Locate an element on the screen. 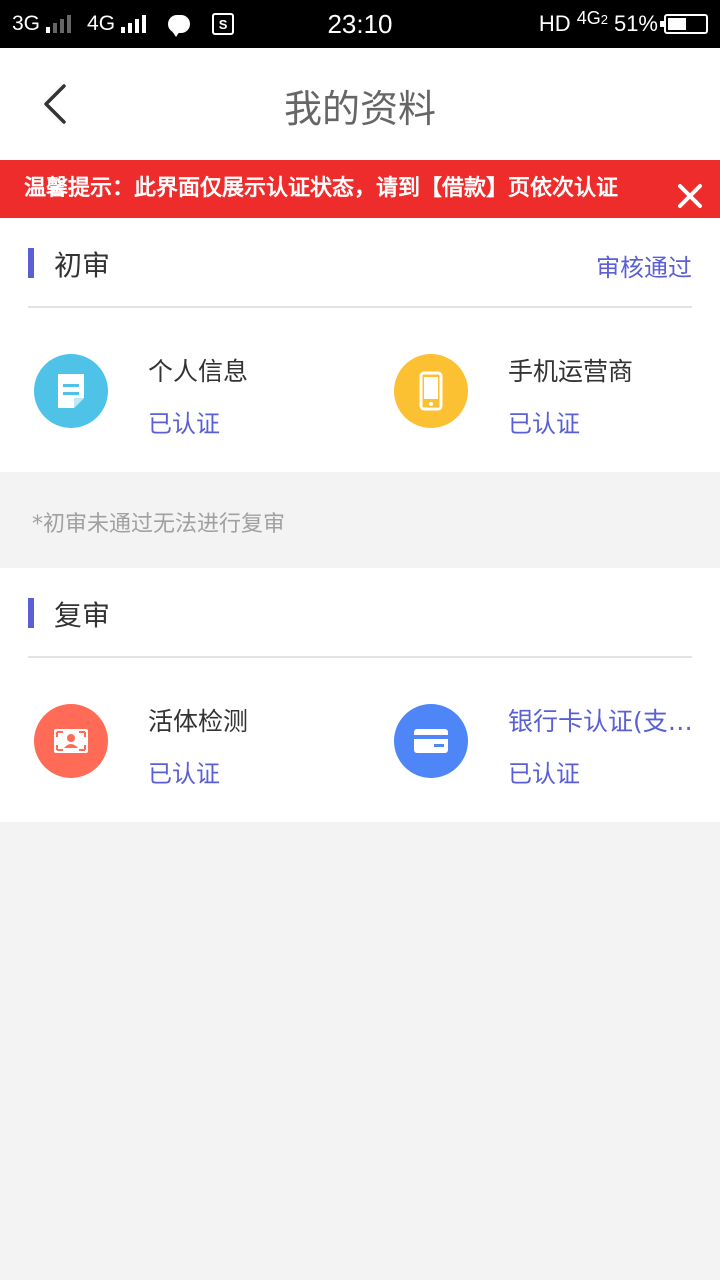 The width and height of the screenshot is (720, 1280). notice-banner: 温馨提示：此界面仅展示认证状态，请到【借款】页依次认证 is located at coordinates (360, 189).